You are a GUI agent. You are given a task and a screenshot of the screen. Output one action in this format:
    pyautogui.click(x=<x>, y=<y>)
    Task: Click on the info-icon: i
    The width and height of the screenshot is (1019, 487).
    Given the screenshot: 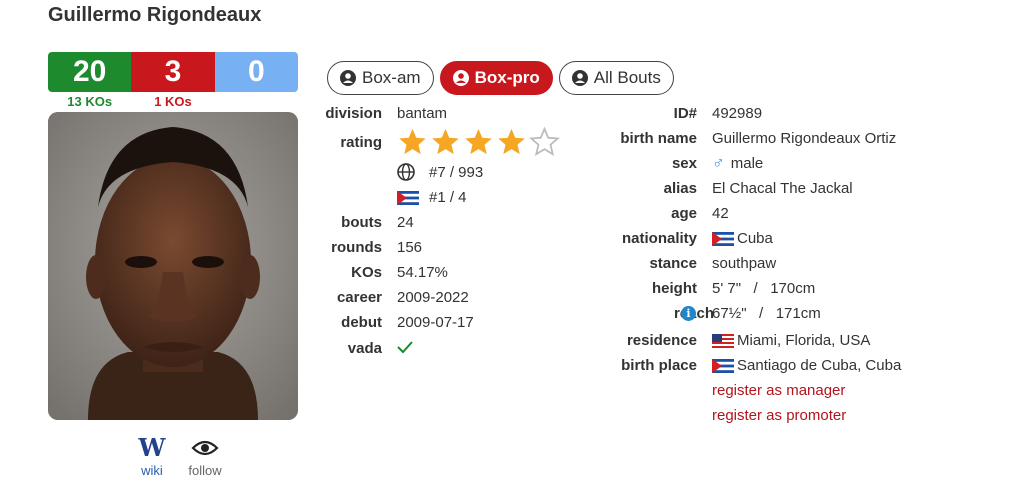 What is the action you would take?
    pyautogui.click(x=688, y=313)
    